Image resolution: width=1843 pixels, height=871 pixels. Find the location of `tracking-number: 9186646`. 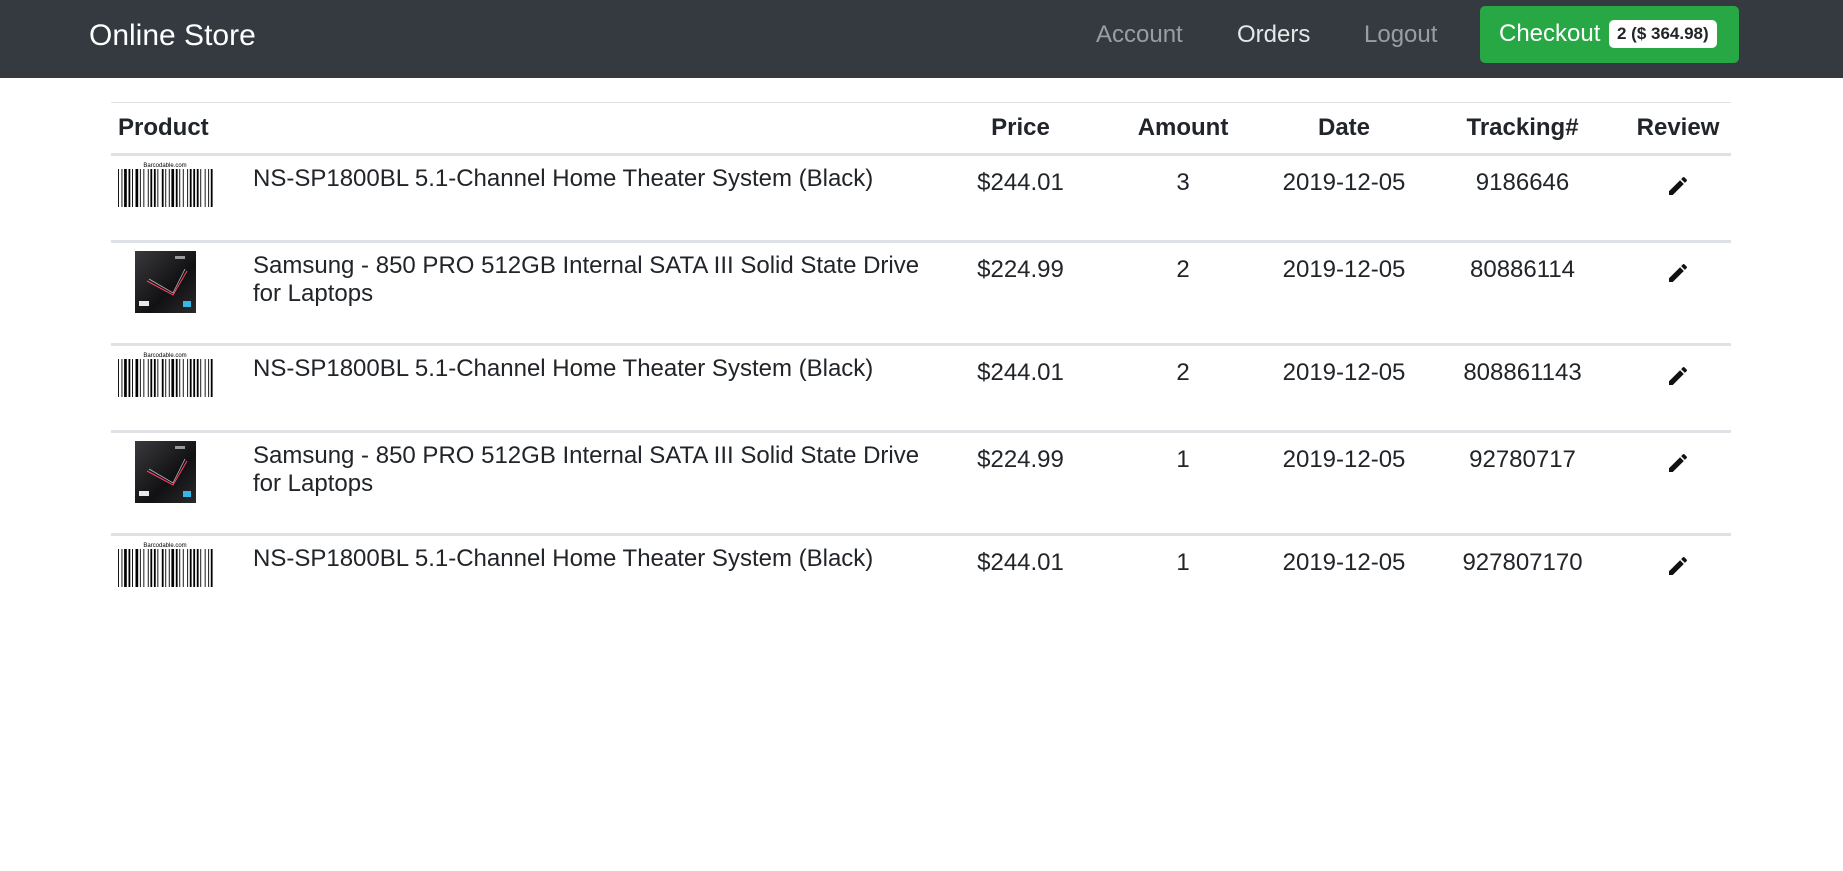

tracking-number: 9186646 is located at coordinates (1523, 198).